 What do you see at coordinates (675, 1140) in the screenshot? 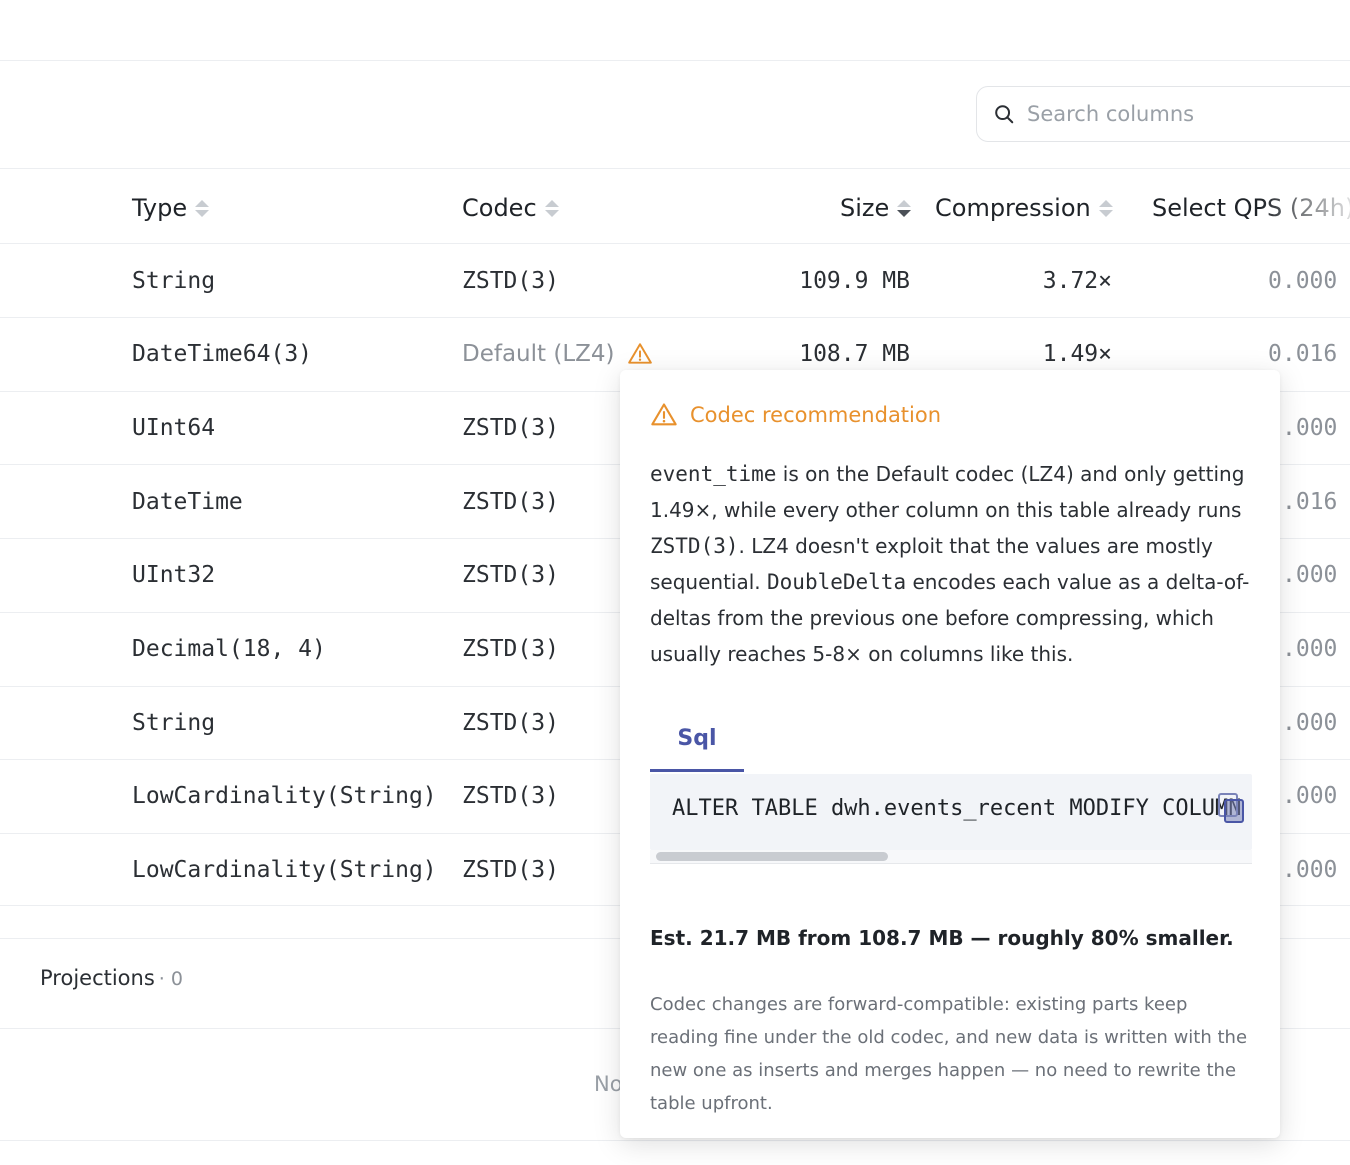
I see `bottom-divider` at bounding box center [675, 1140].